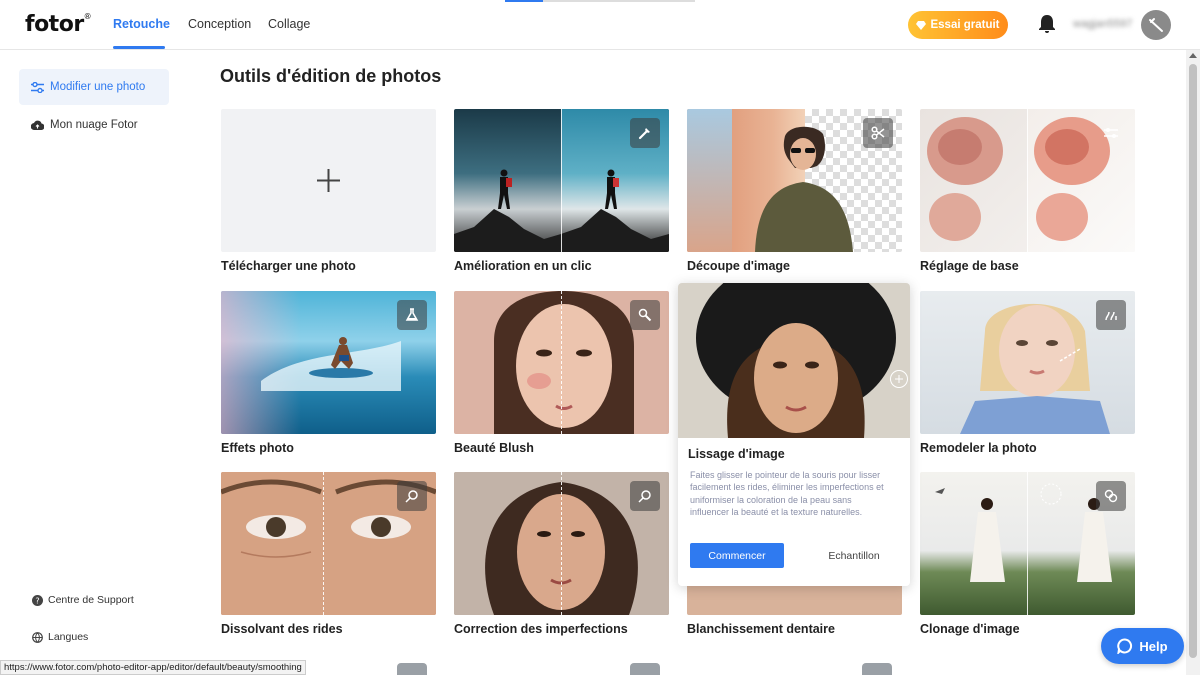 The width and height of the screenshot is (1200, 675). I want to click on blush-thumbnail, so click(561, 362).